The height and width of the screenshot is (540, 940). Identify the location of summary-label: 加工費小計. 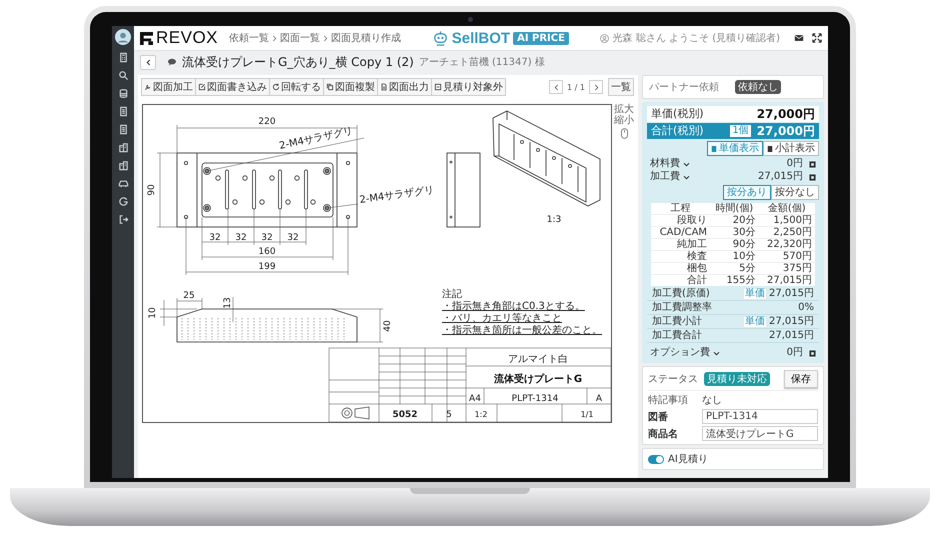
(677, 322).